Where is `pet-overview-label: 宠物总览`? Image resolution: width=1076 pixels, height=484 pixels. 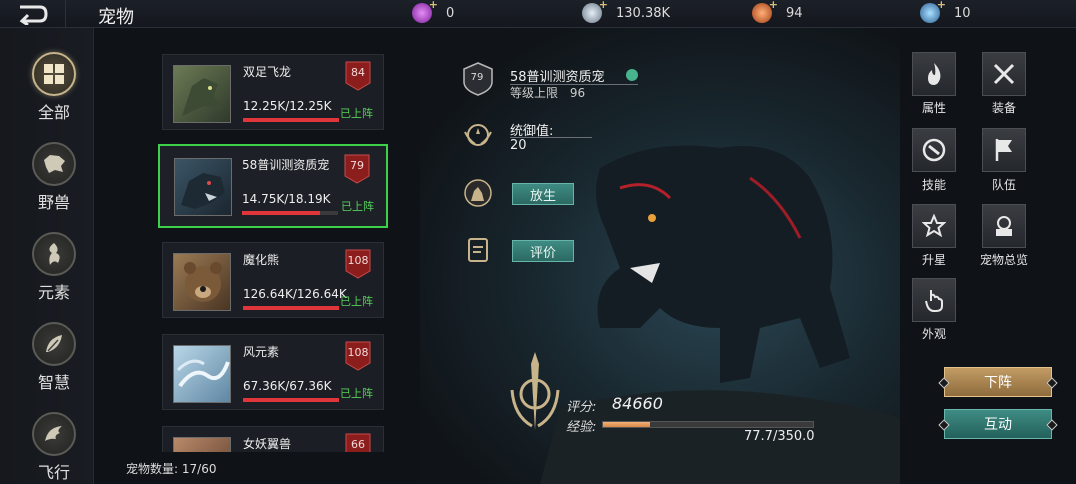 pet-overview-label: 宠物总览 is located at coordinates (1003, 260).